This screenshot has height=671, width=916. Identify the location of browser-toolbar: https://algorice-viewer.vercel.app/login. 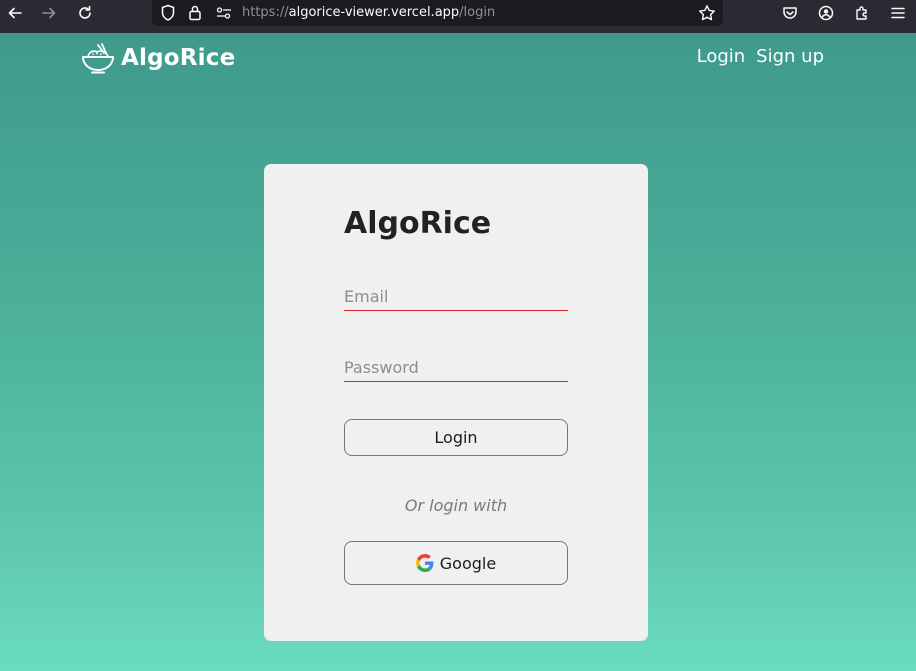
(458, 16).